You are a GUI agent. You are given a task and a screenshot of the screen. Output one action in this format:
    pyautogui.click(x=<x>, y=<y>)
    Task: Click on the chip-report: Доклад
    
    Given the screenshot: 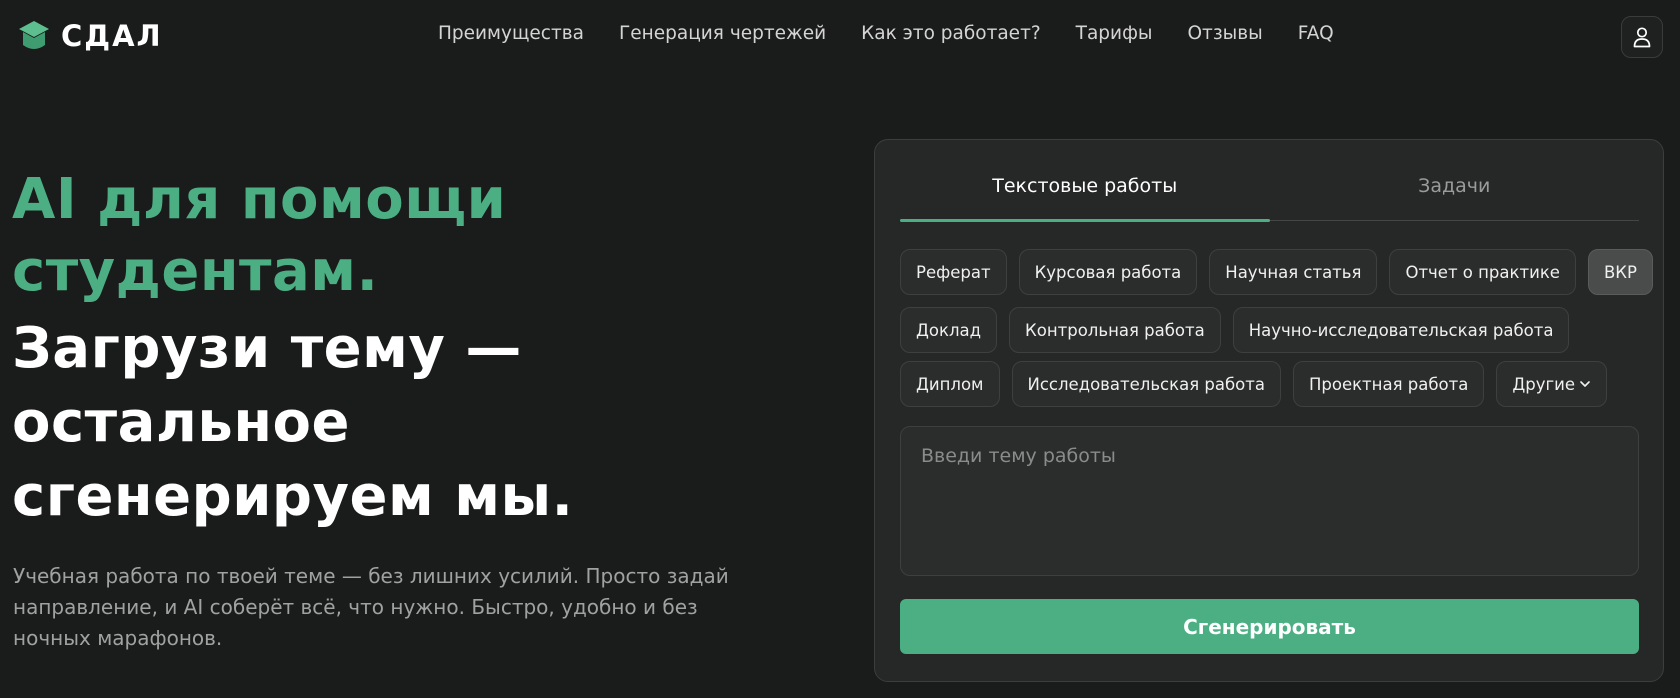 What is the action you would take?
    pyautogui.click(x=949, y=330)
    